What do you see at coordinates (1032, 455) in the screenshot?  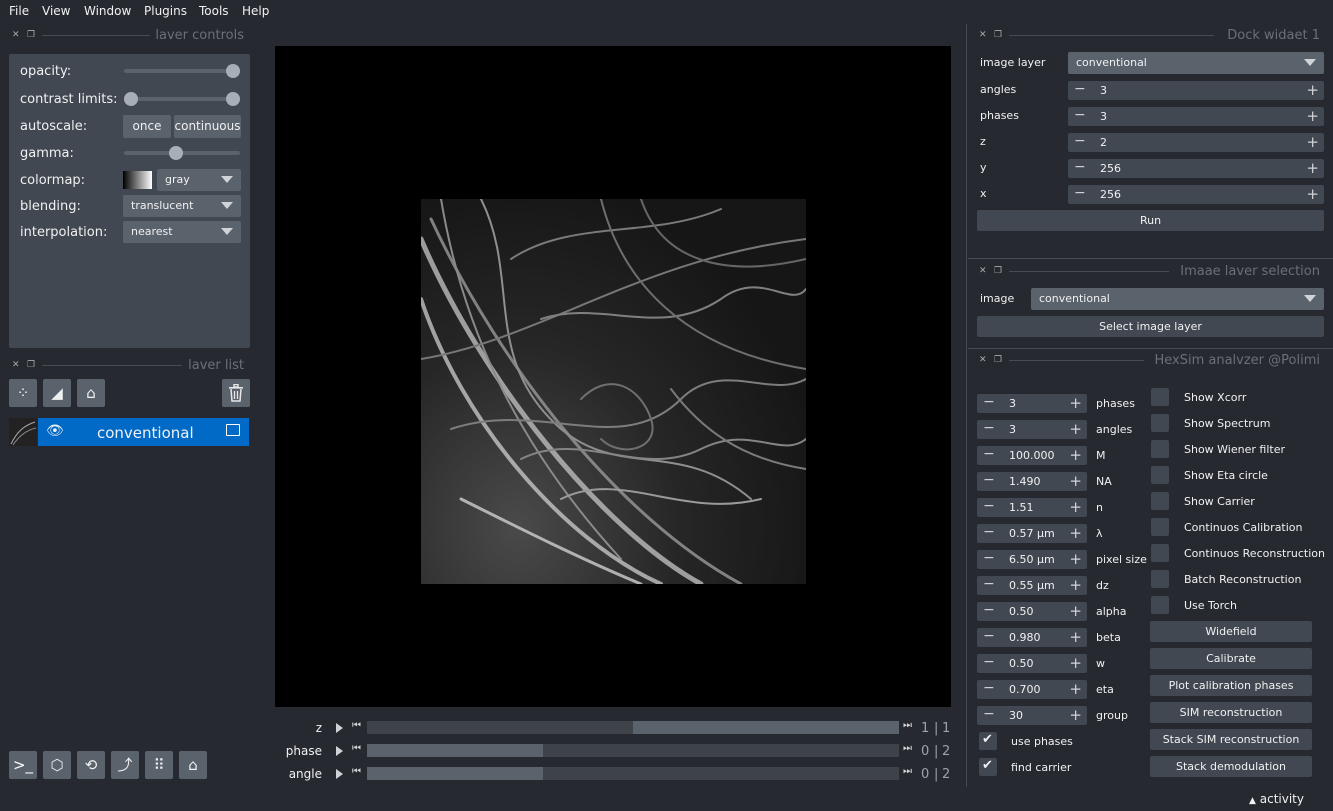 I see `param-value: 100.000` at bounding box center [1032, 455].